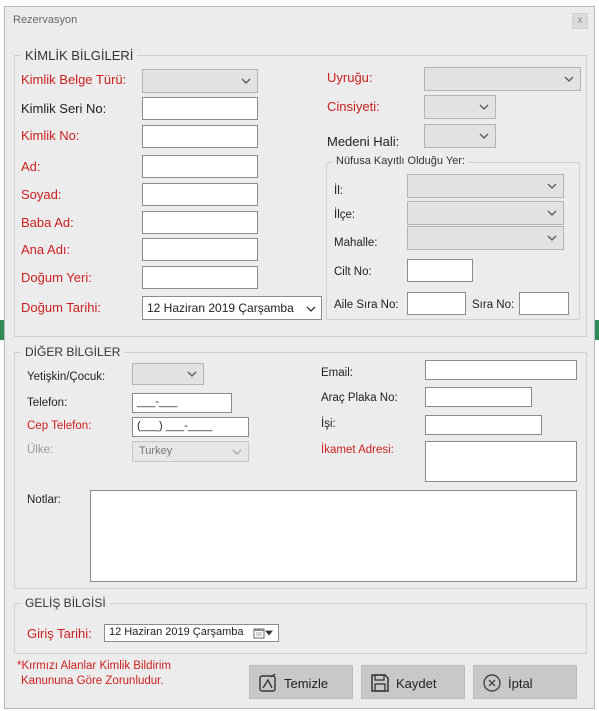  What do you see at coordinates (268, 683) in the screenshot?
I see `clear-form-icon` at bounding box center [268, 683].